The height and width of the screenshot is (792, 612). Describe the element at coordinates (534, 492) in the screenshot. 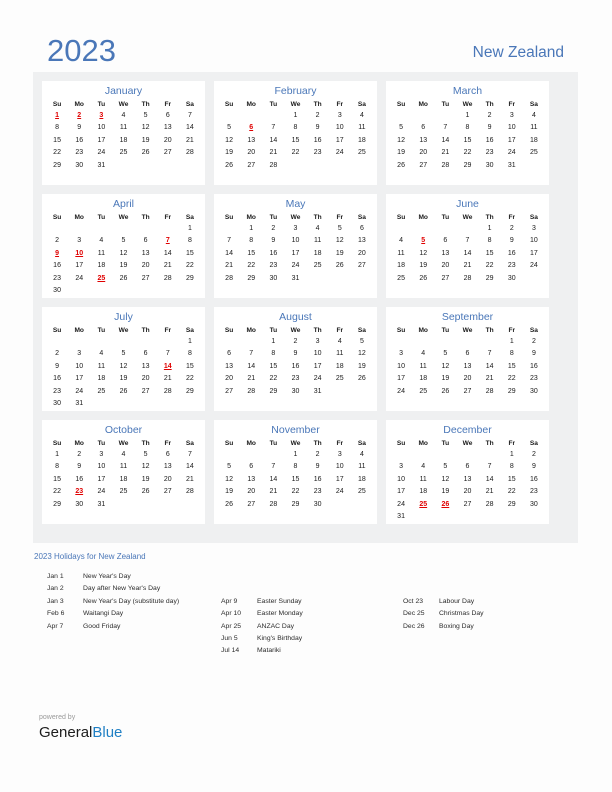

I see `day-cell: 23` at that location.